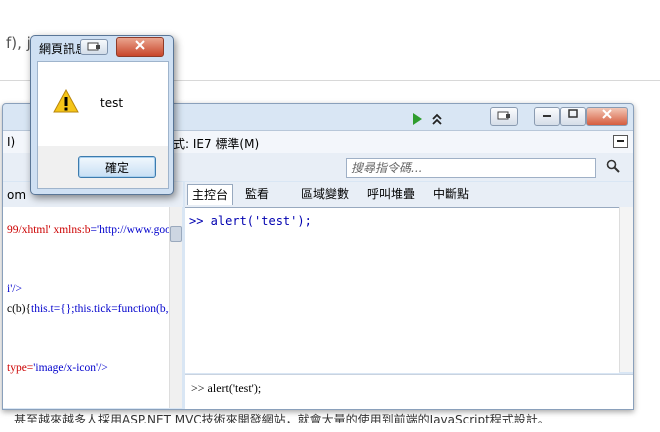  I want to click on alert-message: test, so click(112, 103).